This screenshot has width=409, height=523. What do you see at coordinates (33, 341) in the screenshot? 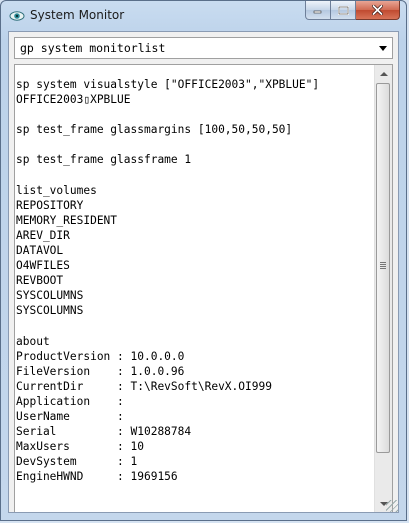
I see `output-line: about` at bounding box center [33, 341].